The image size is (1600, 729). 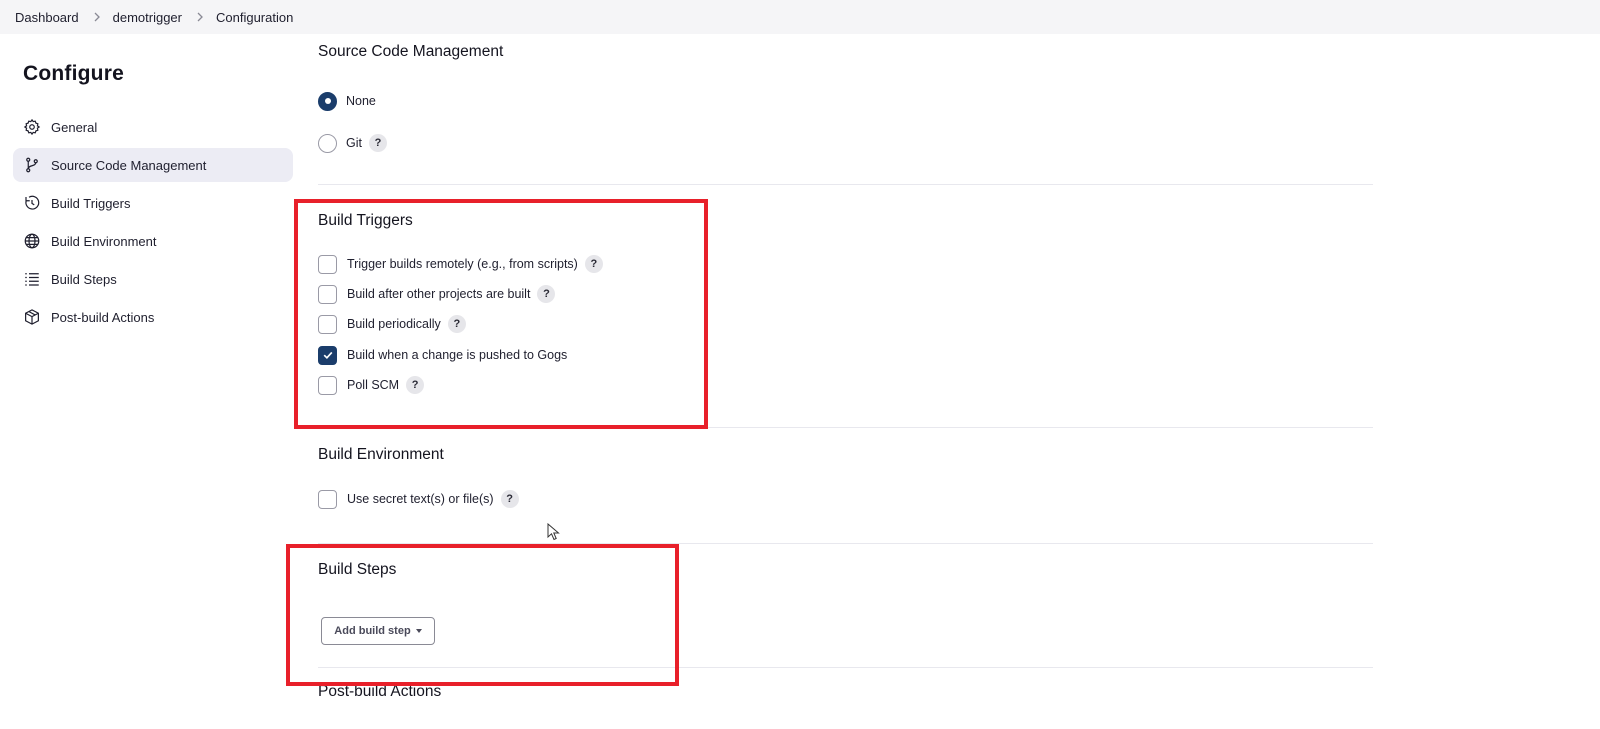 What do you see at coordinates (254, 17) in the screenshot?
I see `breadcrumb-configuration: Configuration` at bounding box center [254, 17].